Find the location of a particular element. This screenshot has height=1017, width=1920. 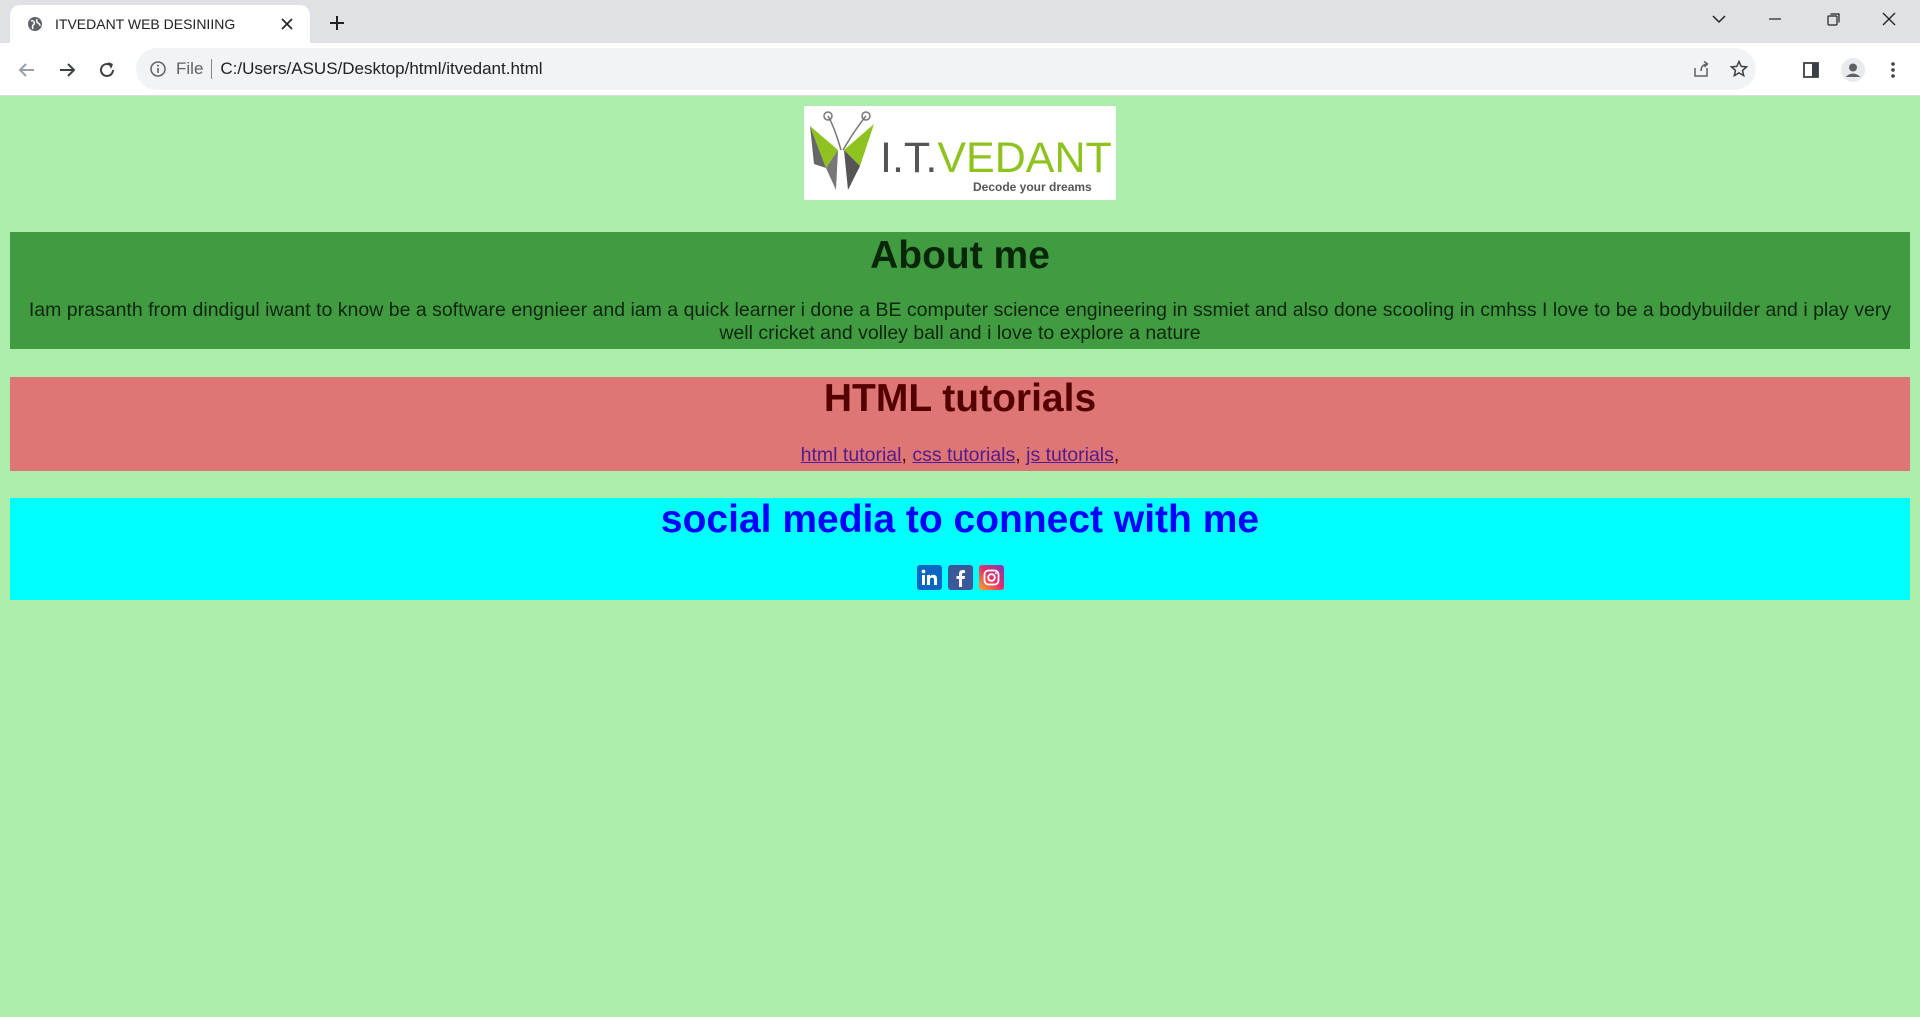

side-panel-icon is located at coordinates (1811, 70).